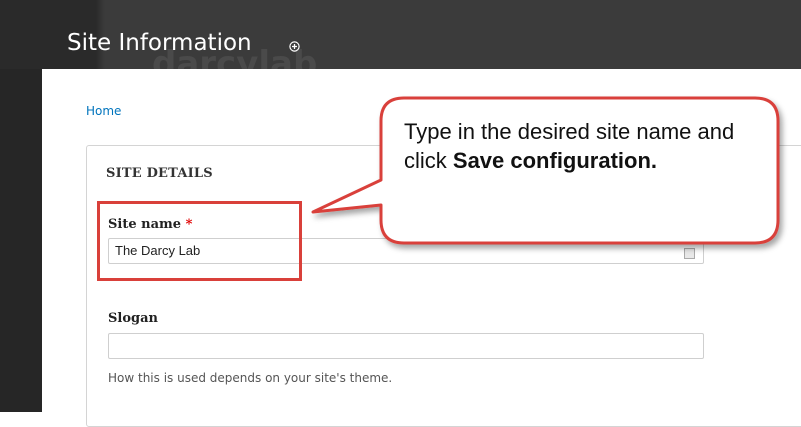  I want to click on site-name-highlight-box, so click(199, 241).